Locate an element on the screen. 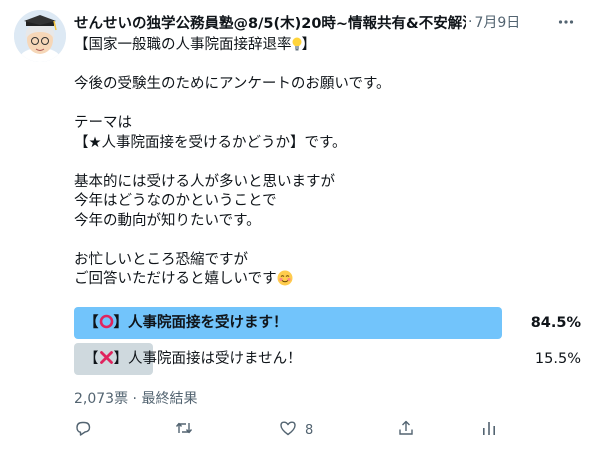 The height and width of the screenshot is (454, 593). red-circle-icon is located at coordinates (106, 319).